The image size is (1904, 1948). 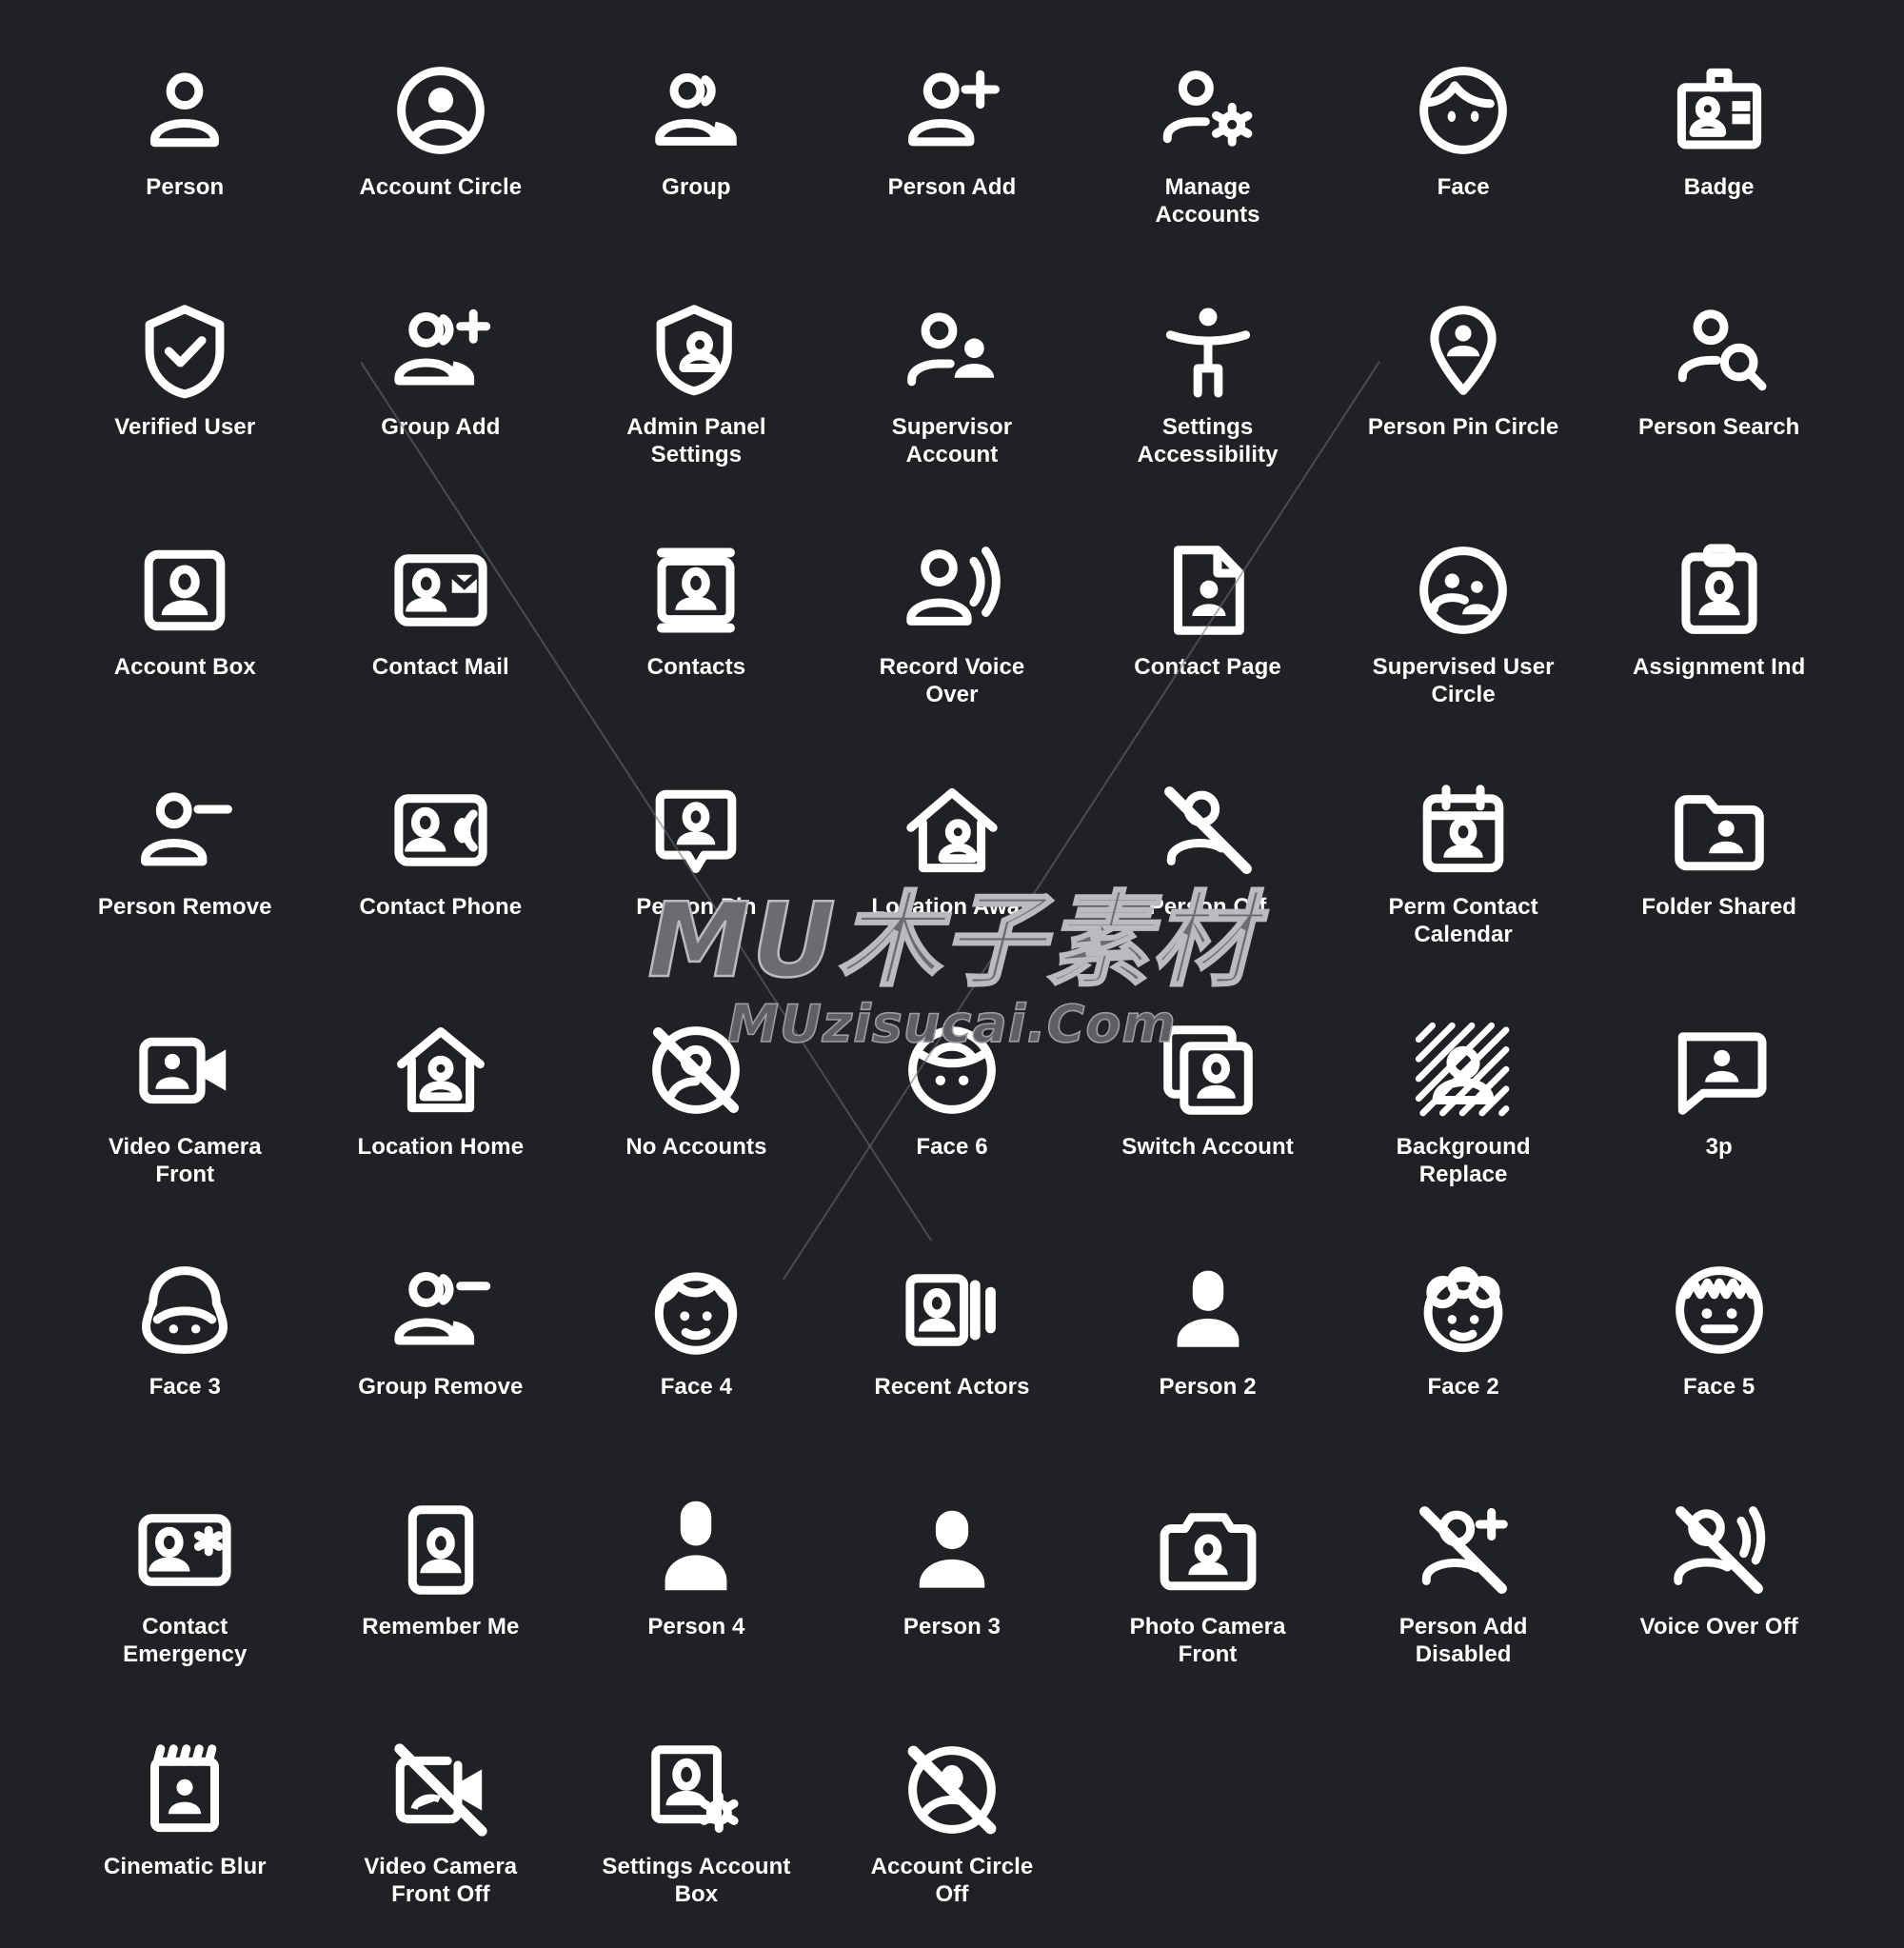 I want to click on settings-accessibility-icon, so click(x=1208, y=350).